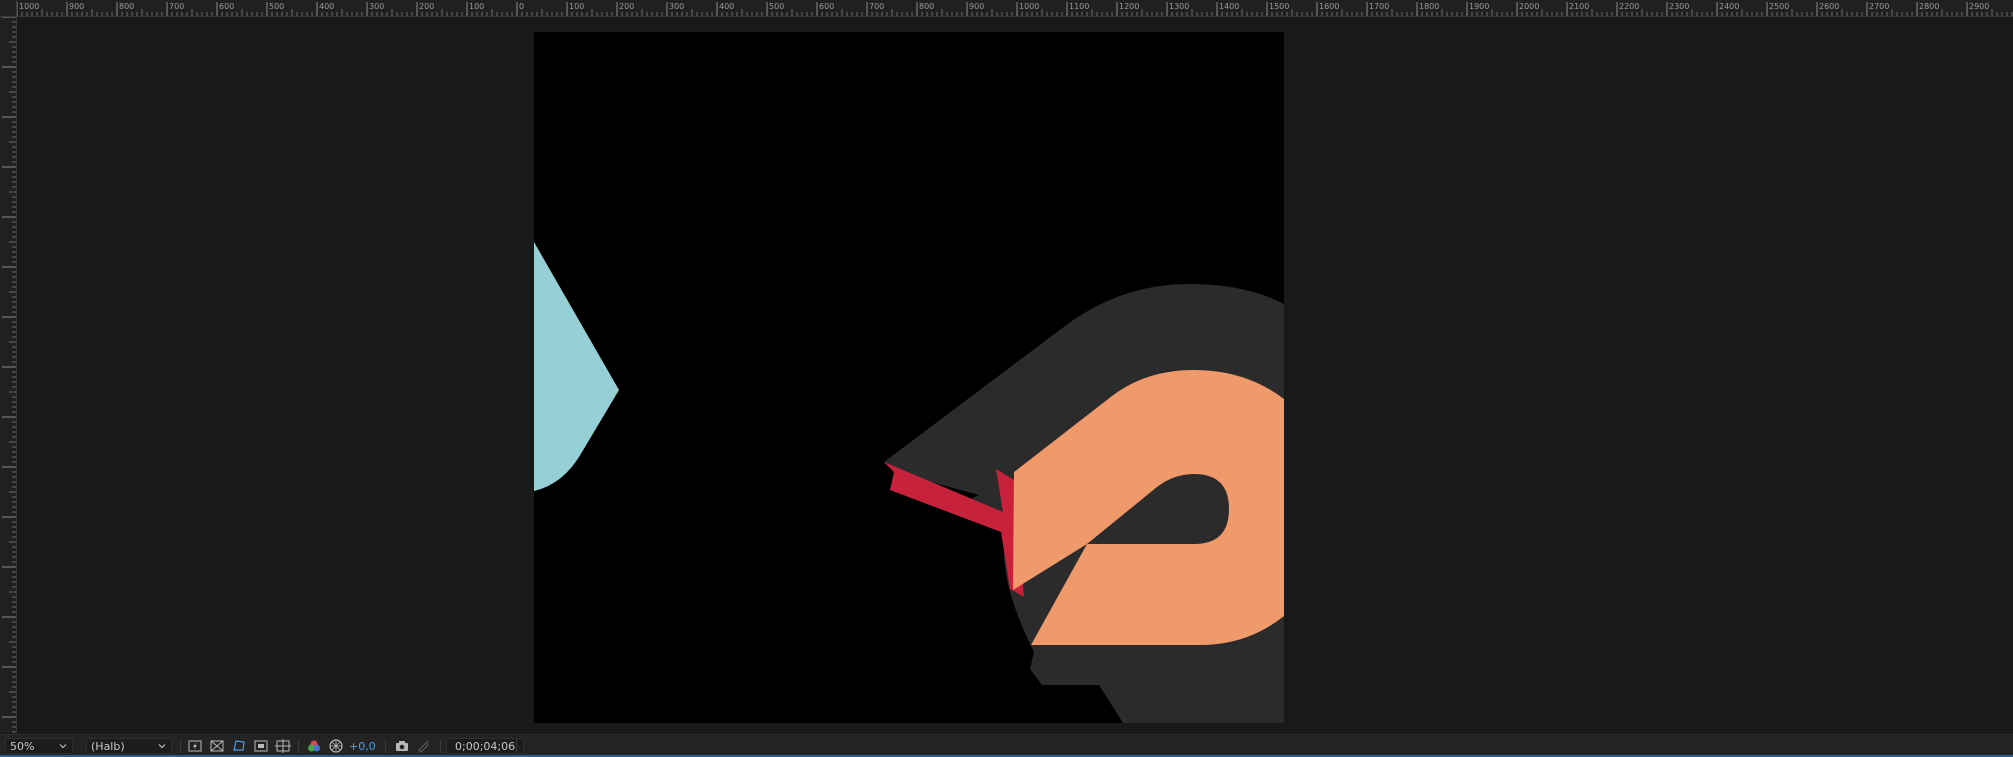 The height and width of the screenshot is (757, 2013). I want to click on ruler-label: 1400, so click(1229, 6).